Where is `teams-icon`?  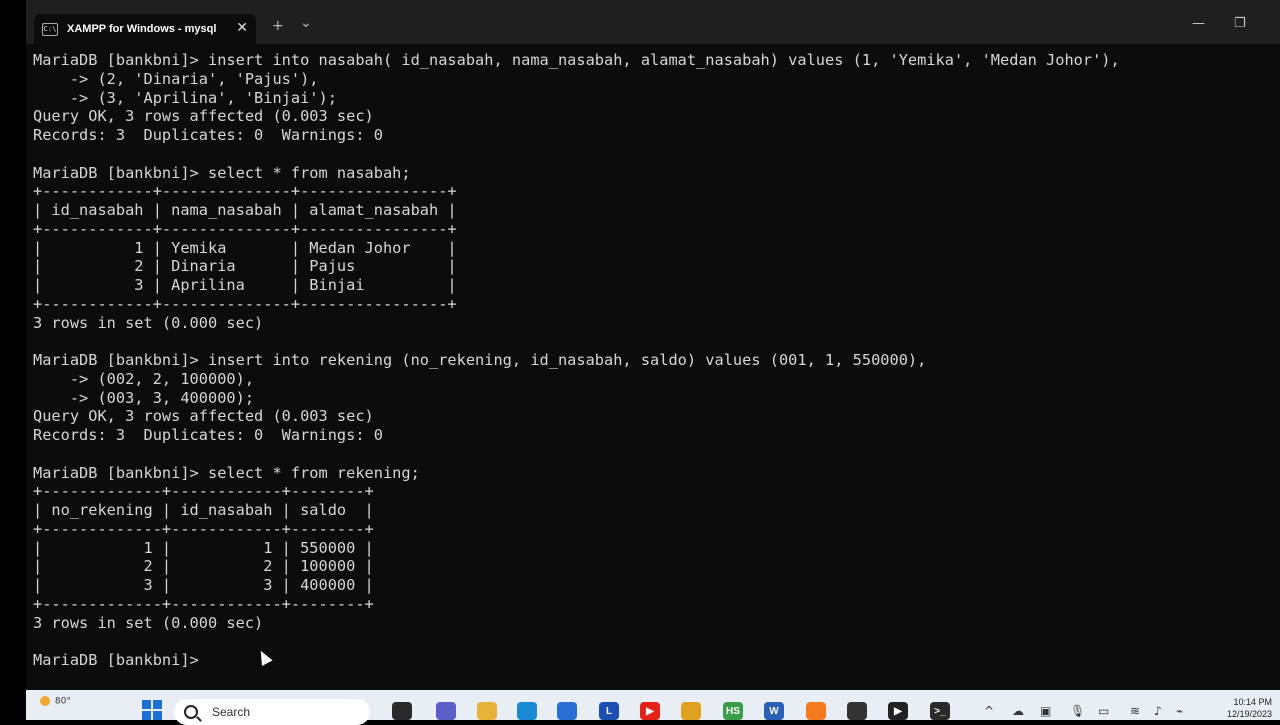 teams-icon is located at coordinates (446, 711).